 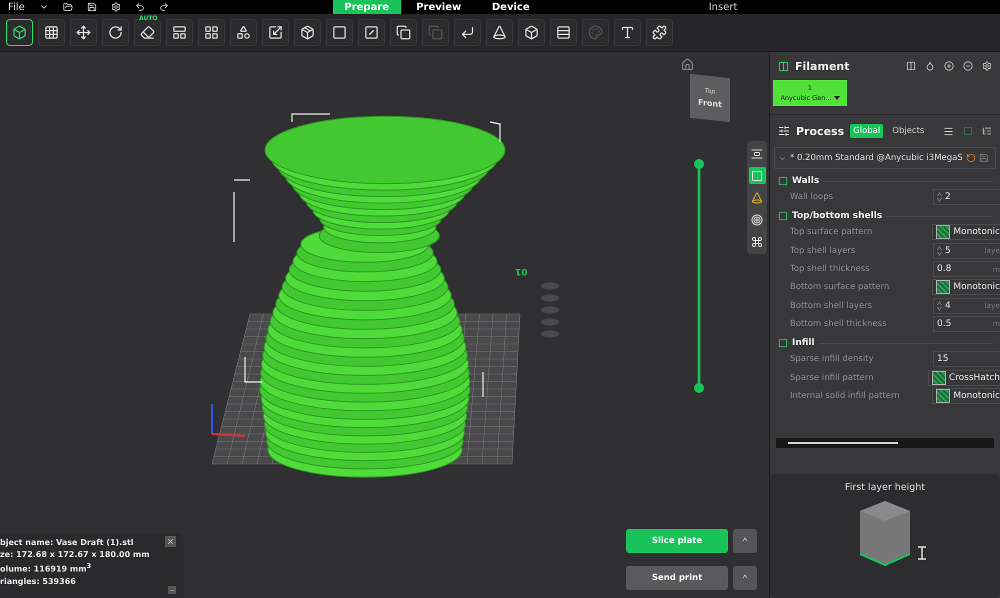 I want to click on axis-drawing, so click(x=228, y=420).